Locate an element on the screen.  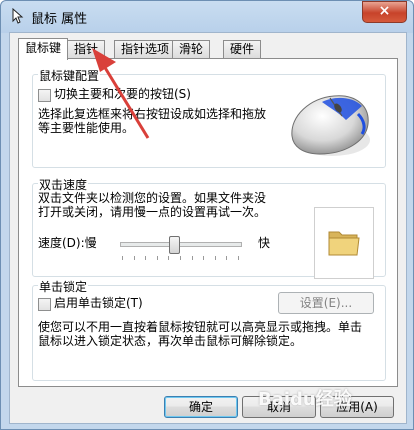
close-button: × is located at coordinates (384, 12).